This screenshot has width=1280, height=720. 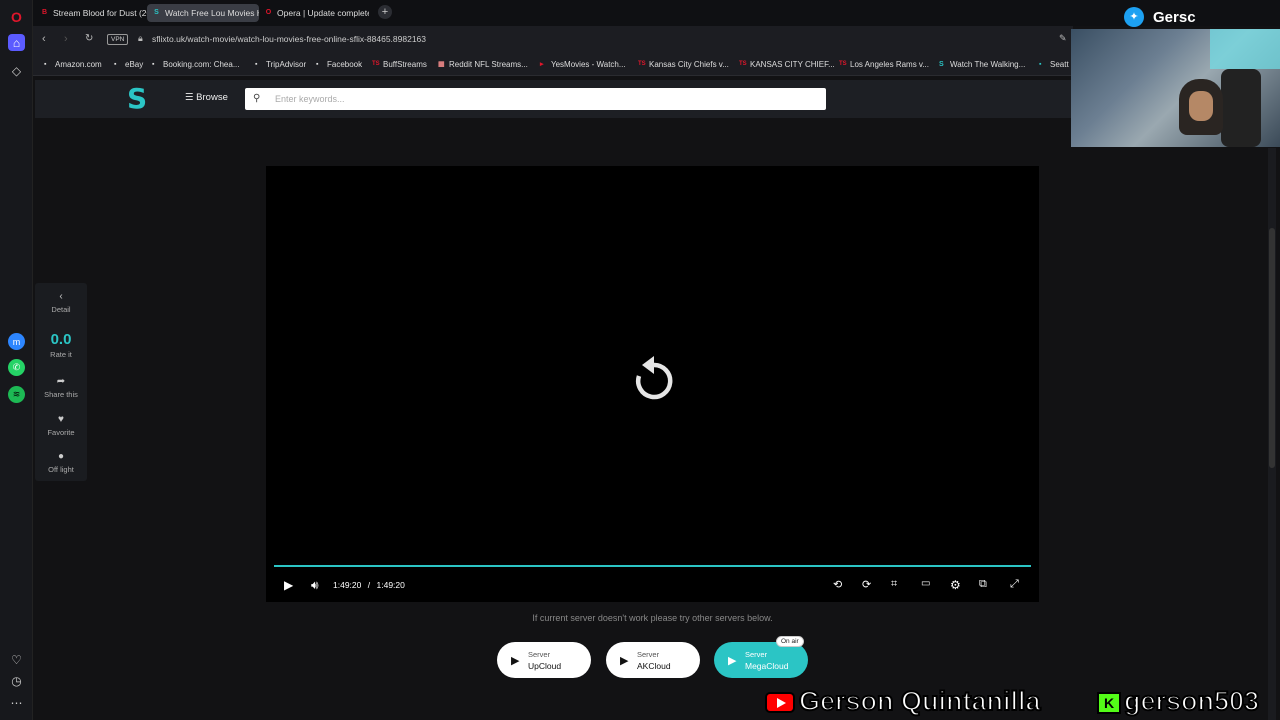 What do you see at coordinates (767, 666) in the screenshot?
I see `server-name: MegaCloud` at bounding box center [767, 666].